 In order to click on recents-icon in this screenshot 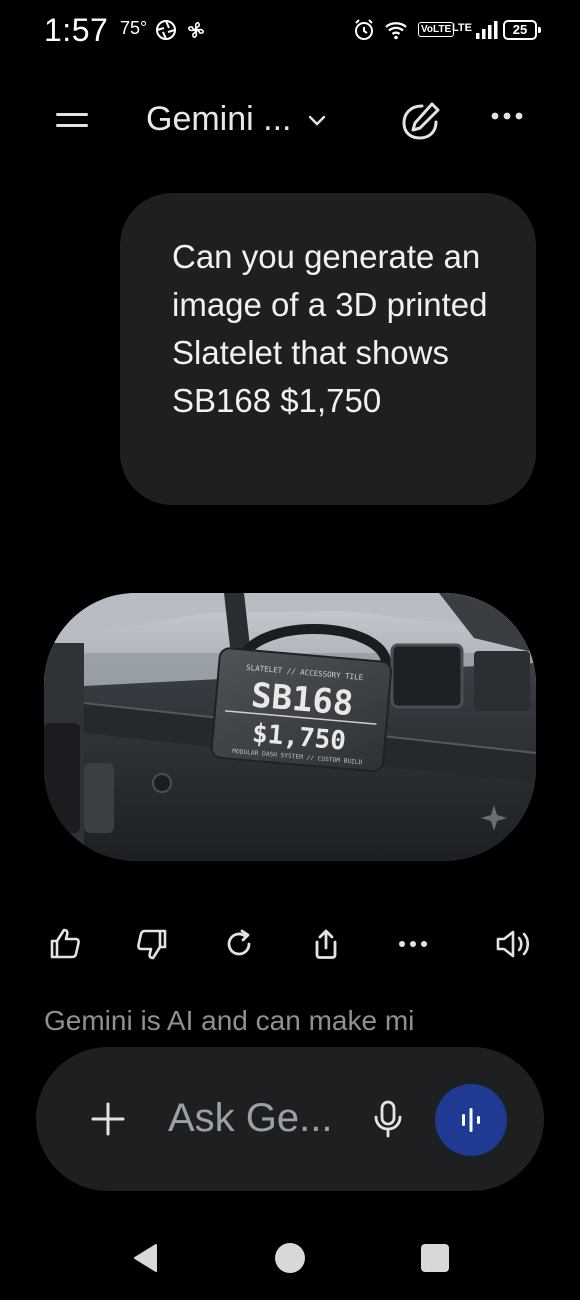, I will do `click(435, 1258)`.